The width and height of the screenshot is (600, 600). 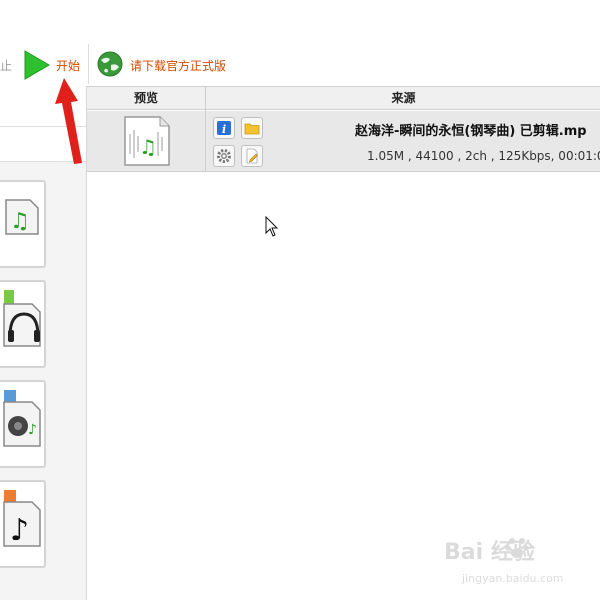 I want to click on mouse-cursor-icon, so click(x=272, y=226).